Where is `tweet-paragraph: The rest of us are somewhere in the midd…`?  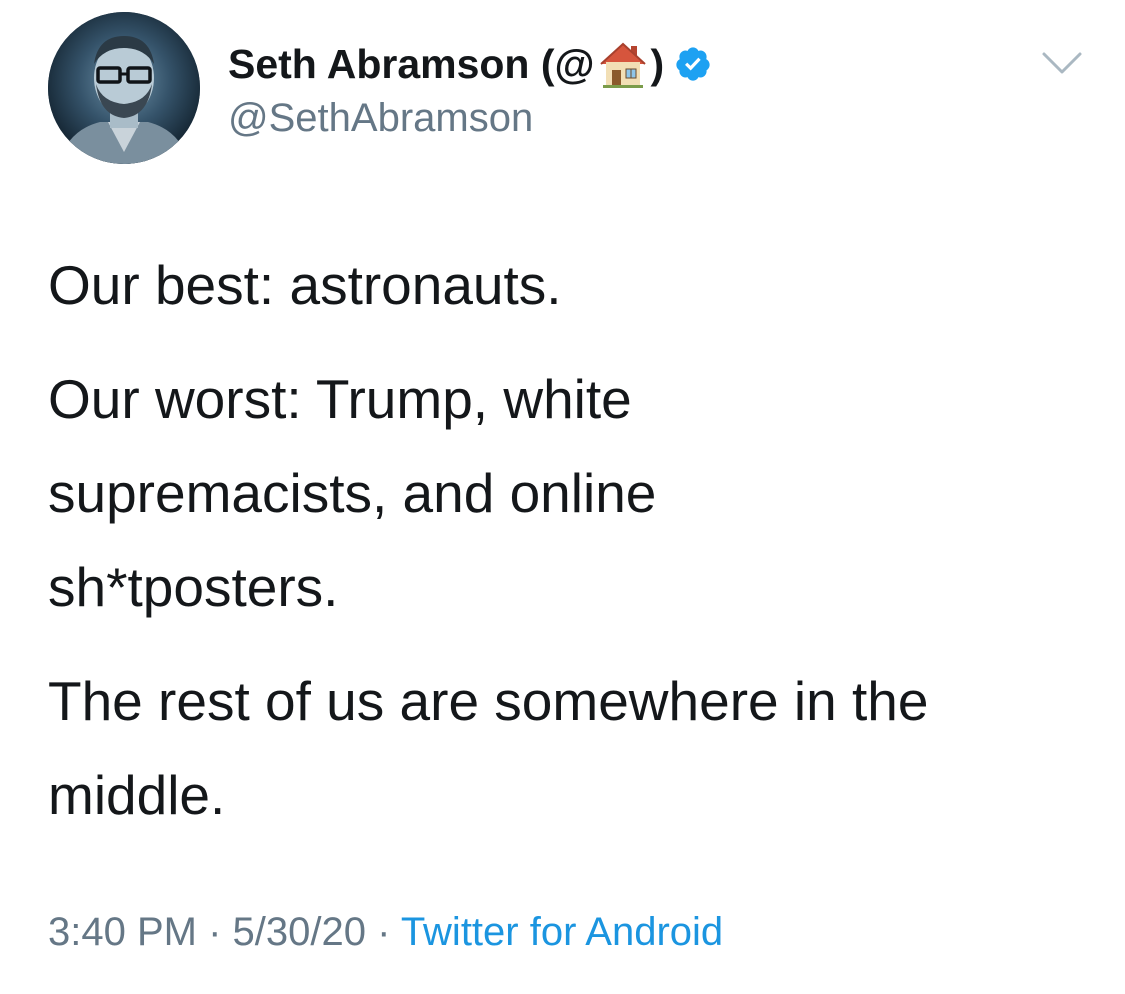 tweet-paragraph: The rest of us are somewhere in the midd… is located at coordinates (488, 748).